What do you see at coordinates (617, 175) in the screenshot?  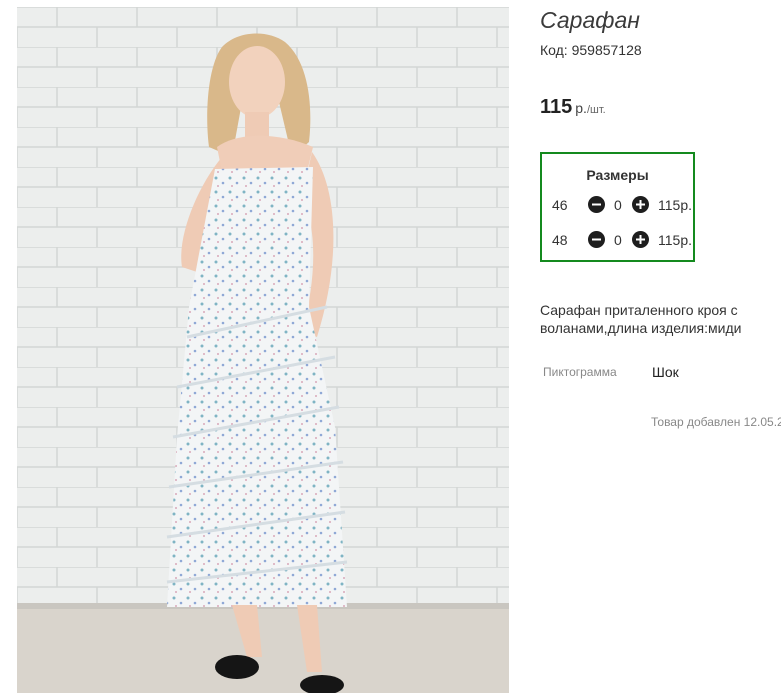 I see `sizes-title: Размеры` at bounding box center [617, 175].